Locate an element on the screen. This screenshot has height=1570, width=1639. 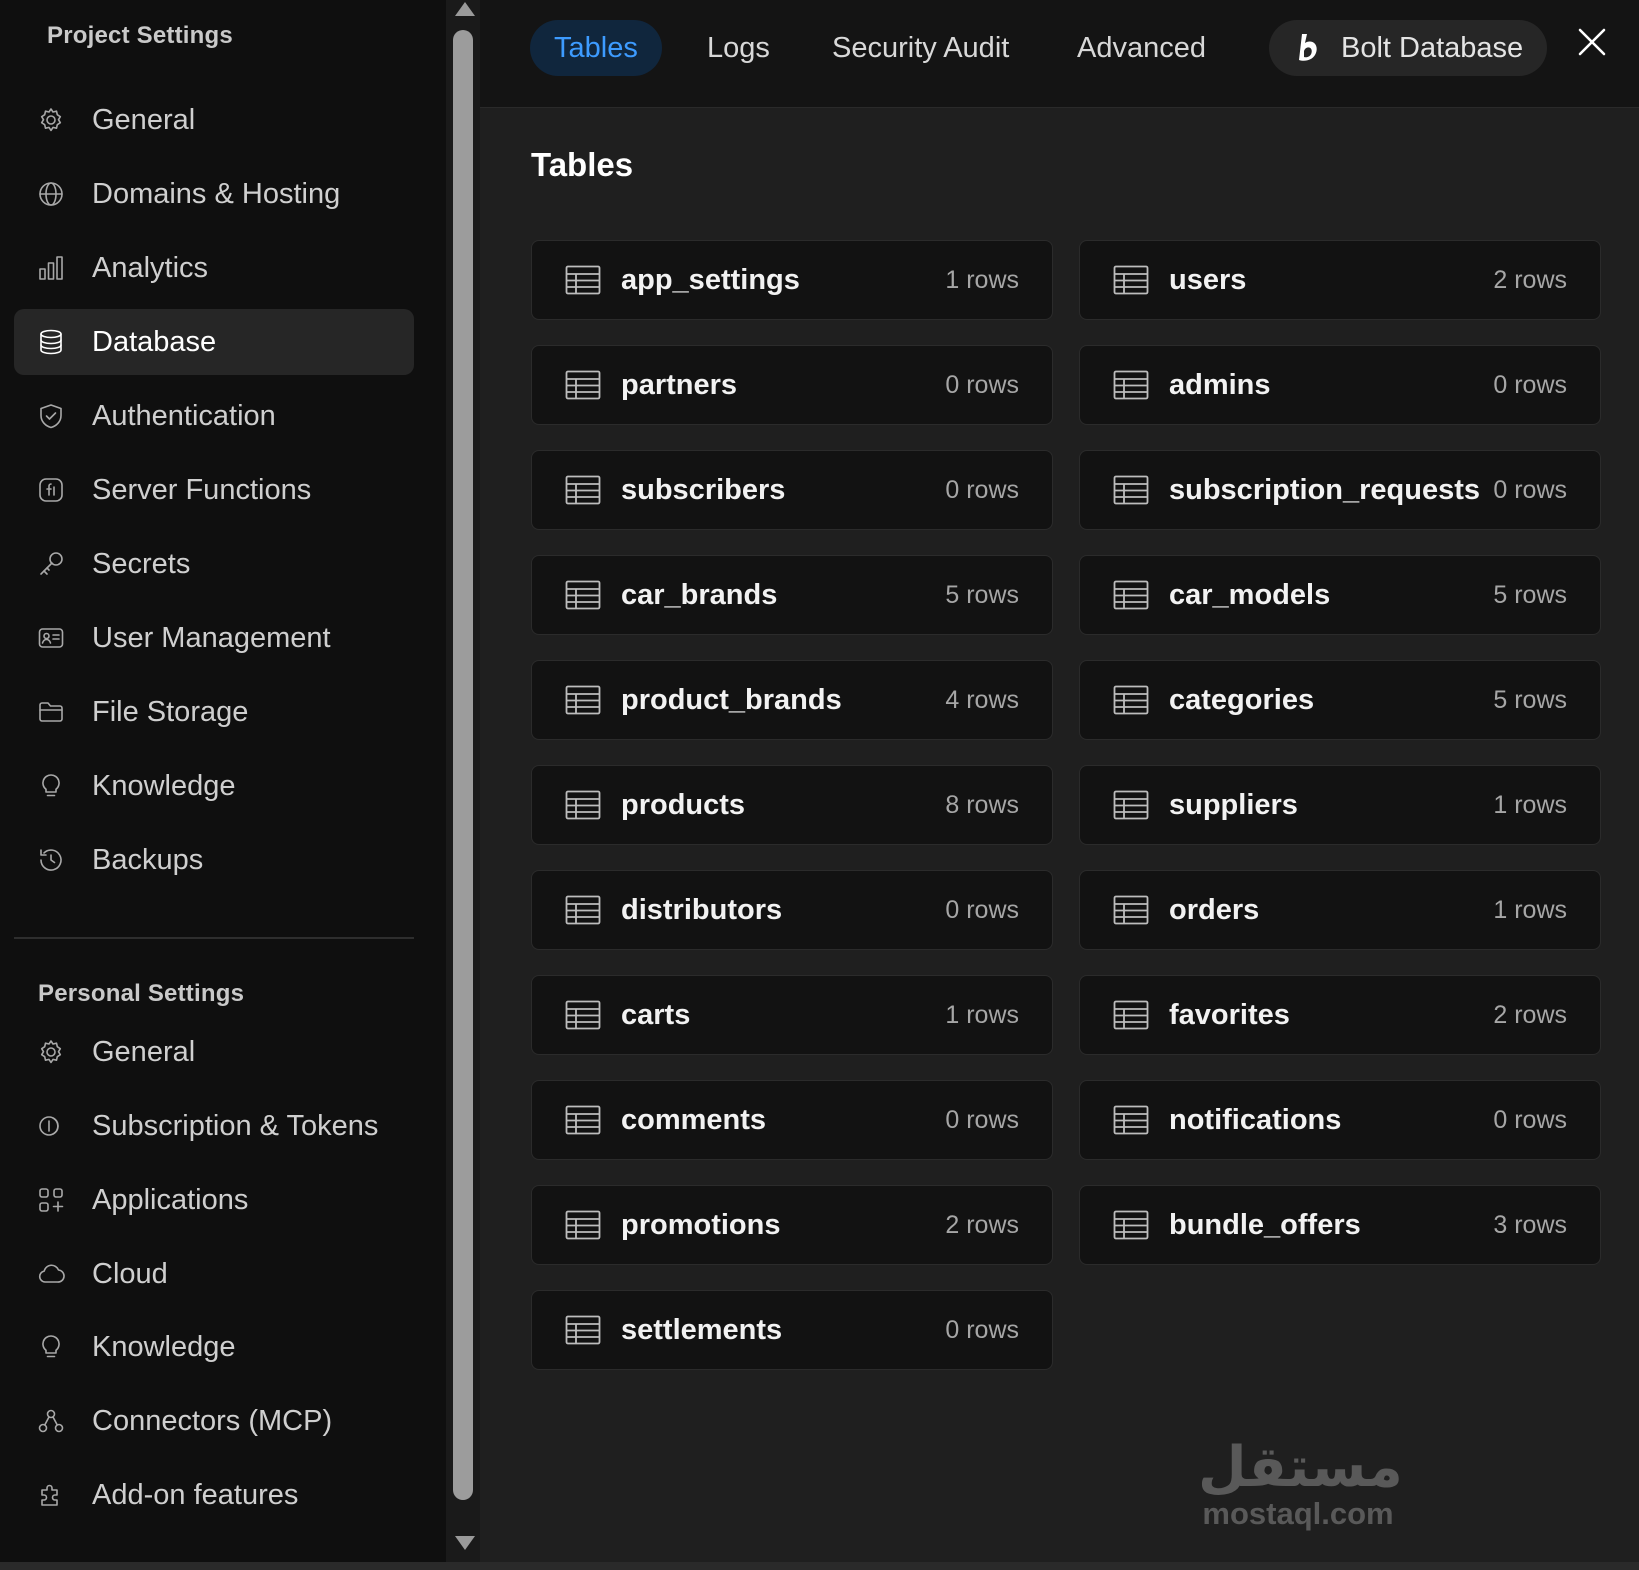
table-card: car_models 5 rows is located at coordinates (1340, 595).